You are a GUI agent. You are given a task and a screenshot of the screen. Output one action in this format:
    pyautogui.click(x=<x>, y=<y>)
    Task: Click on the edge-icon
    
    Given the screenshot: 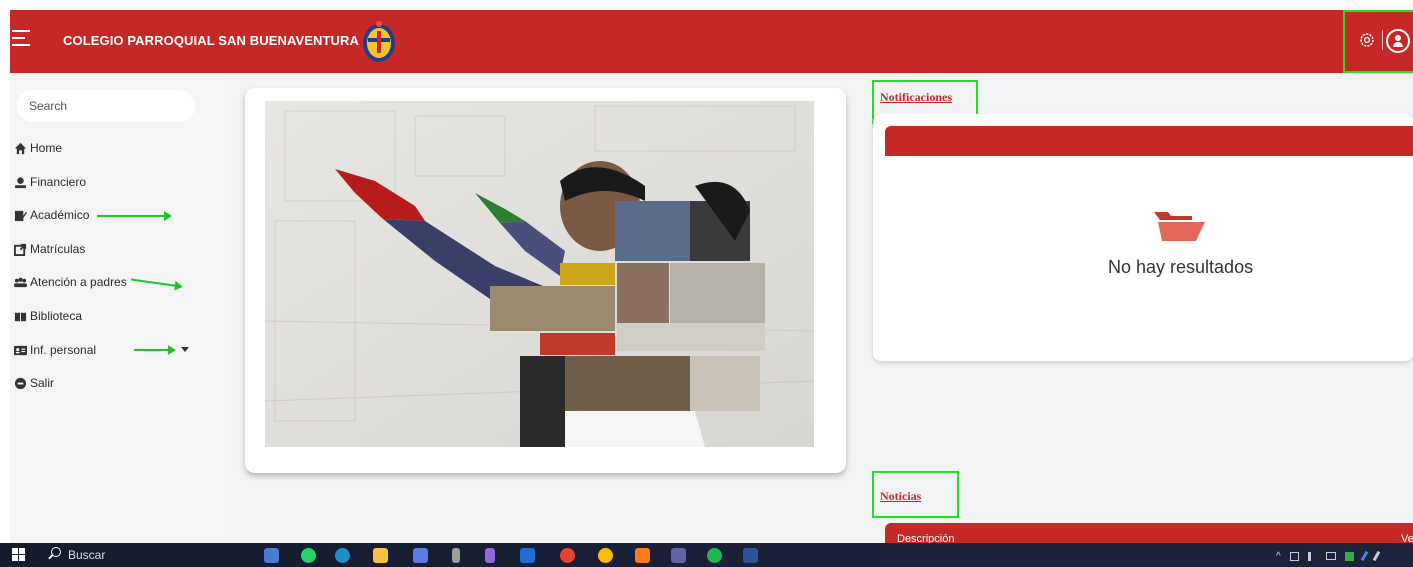 What is the action you would take?
    pyautogui.click(x=342, y=555)
    